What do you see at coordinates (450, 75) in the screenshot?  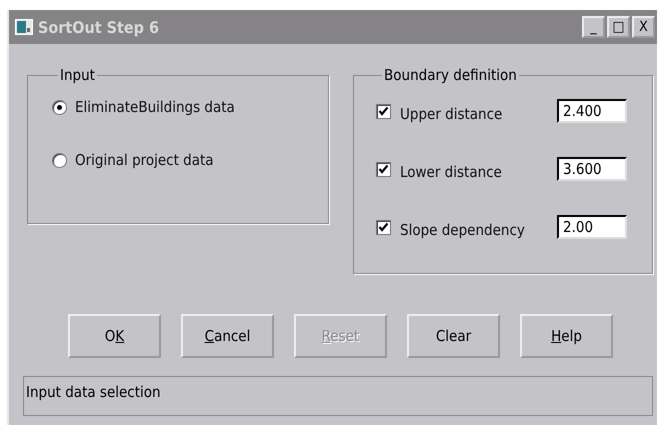 I see `group-title: Boundary definition` at bounding box center [450, 75].